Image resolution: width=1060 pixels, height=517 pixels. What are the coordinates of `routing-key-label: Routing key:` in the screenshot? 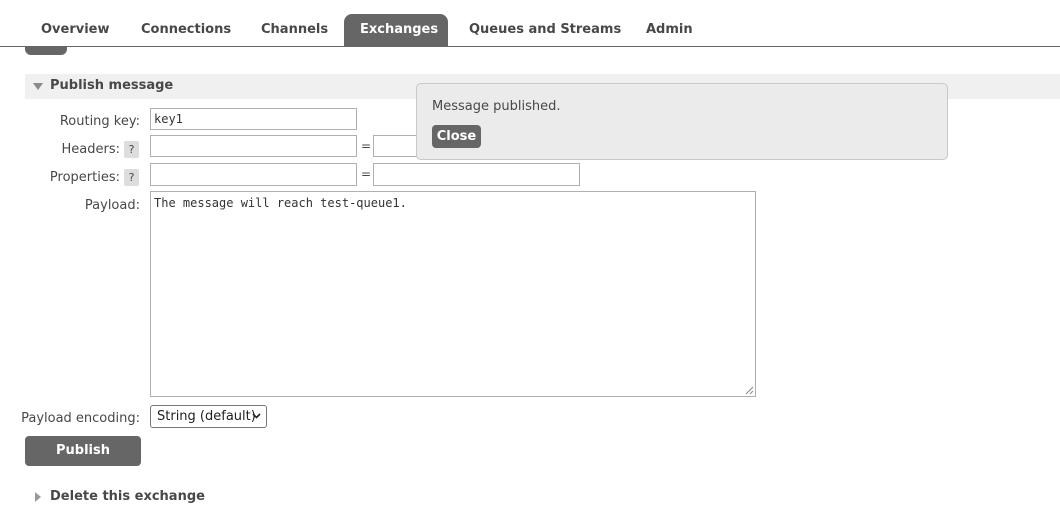 It's located at (99, 121).